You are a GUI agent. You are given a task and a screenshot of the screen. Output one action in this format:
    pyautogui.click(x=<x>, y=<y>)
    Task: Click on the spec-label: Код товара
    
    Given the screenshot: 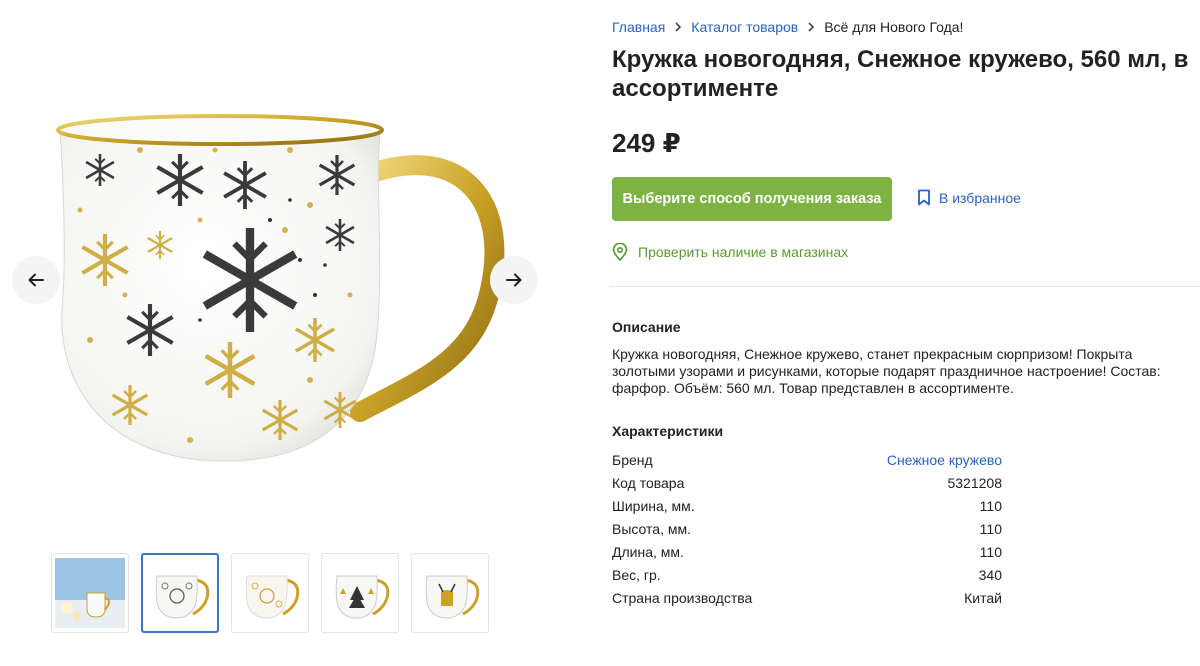 What is the action you would take?
    pyautogui.click(x=648, y=482)
    